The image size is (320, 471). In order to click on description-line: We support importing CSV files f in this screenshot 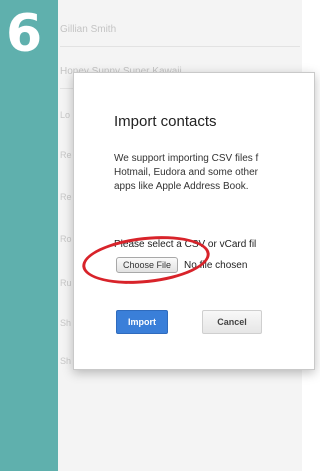, I will do `click(186, 158)`.